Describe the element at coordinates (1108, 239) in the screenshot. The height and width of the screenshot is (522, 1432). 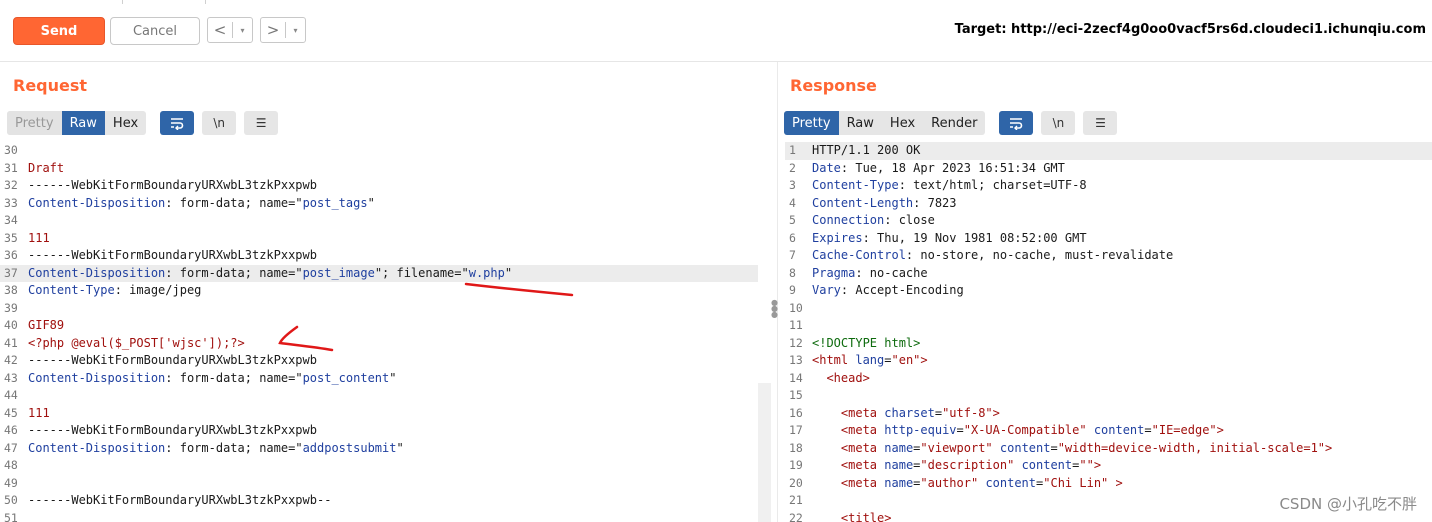
I see `code-line: 6 Expires: Thu, 19 Nov 1981 08:52:00 GMT` at that location.